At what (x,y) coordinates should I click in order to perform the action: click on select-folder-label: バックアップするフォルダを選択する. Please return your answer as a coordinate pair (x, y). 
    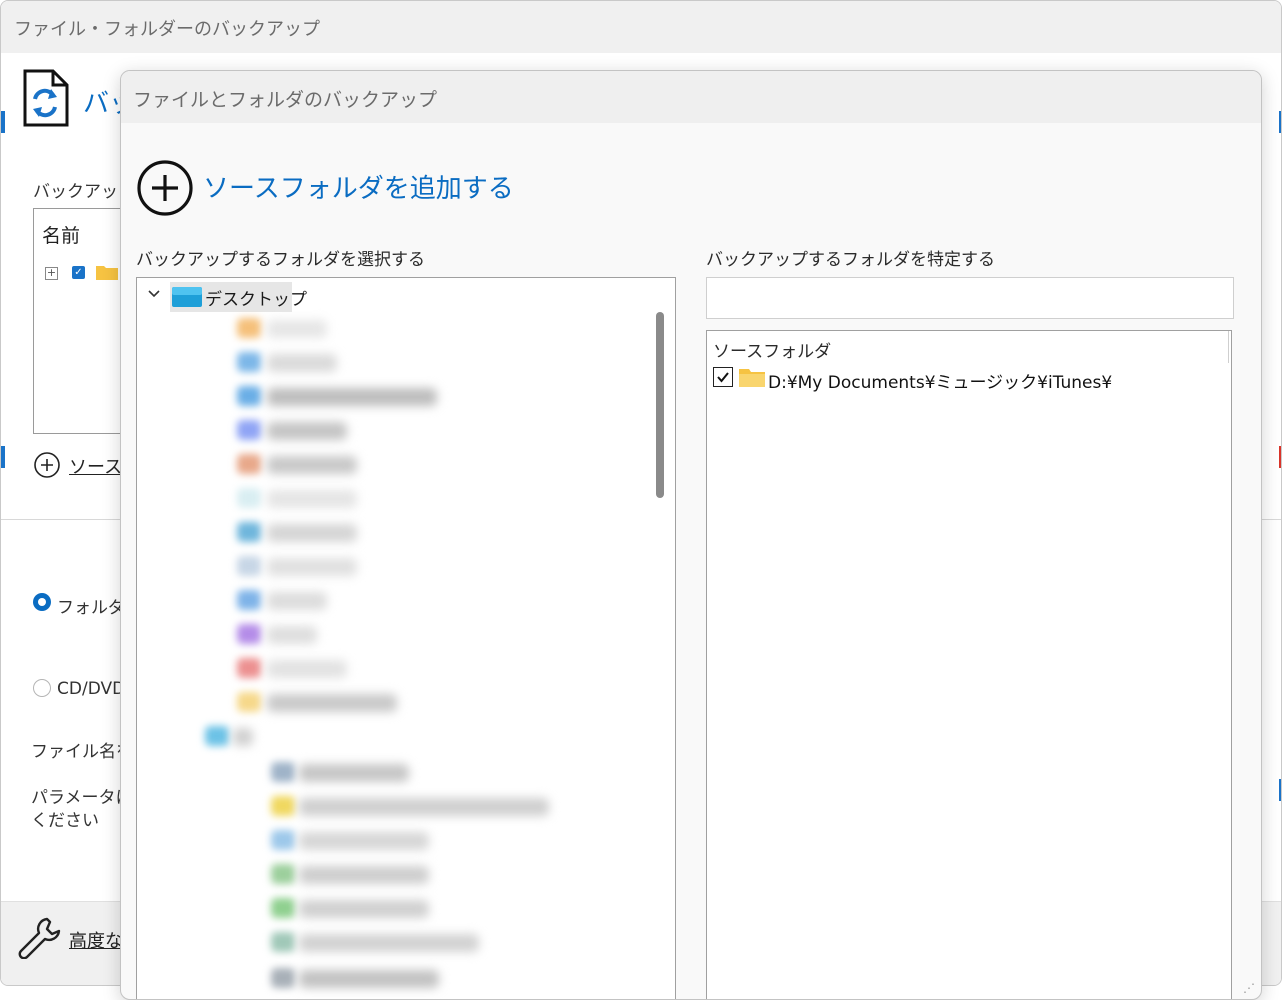
    Looking at the image, I should click on (280, 260).